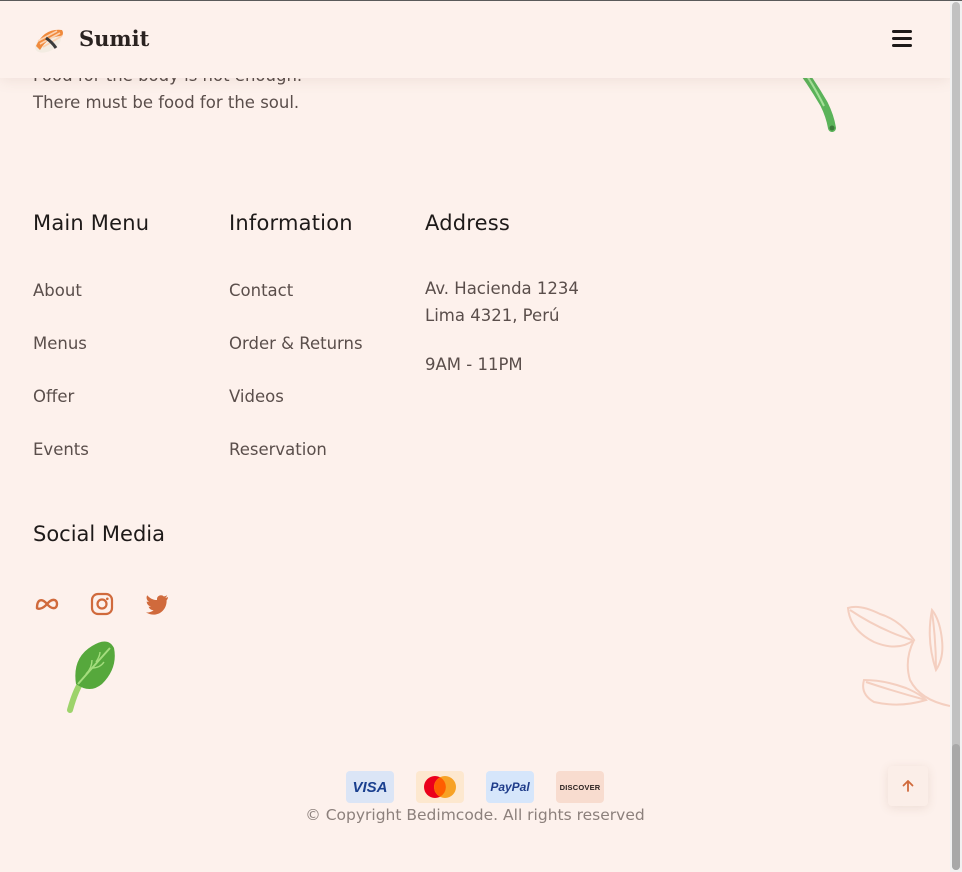 Image resolution: width=962 pixels, height=872 pixels. I want to click on brand-name: Sumit, so click(114, 38).